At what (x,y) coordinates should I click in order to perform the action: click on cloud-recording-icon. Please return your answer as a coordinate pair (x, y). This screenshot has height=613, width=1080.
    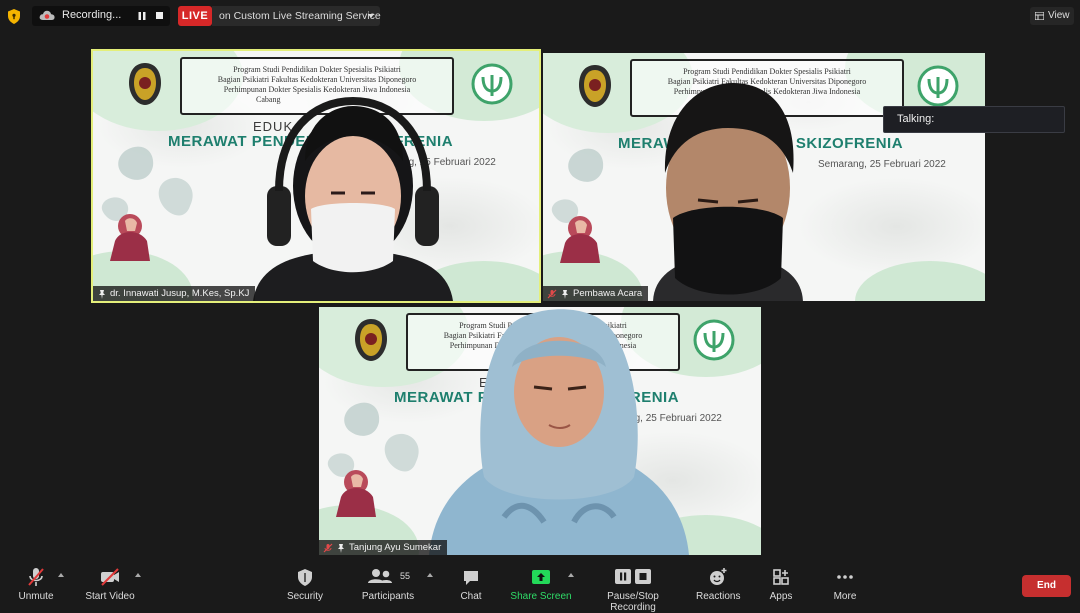
    Looking at the image, I should click on (47, 15).